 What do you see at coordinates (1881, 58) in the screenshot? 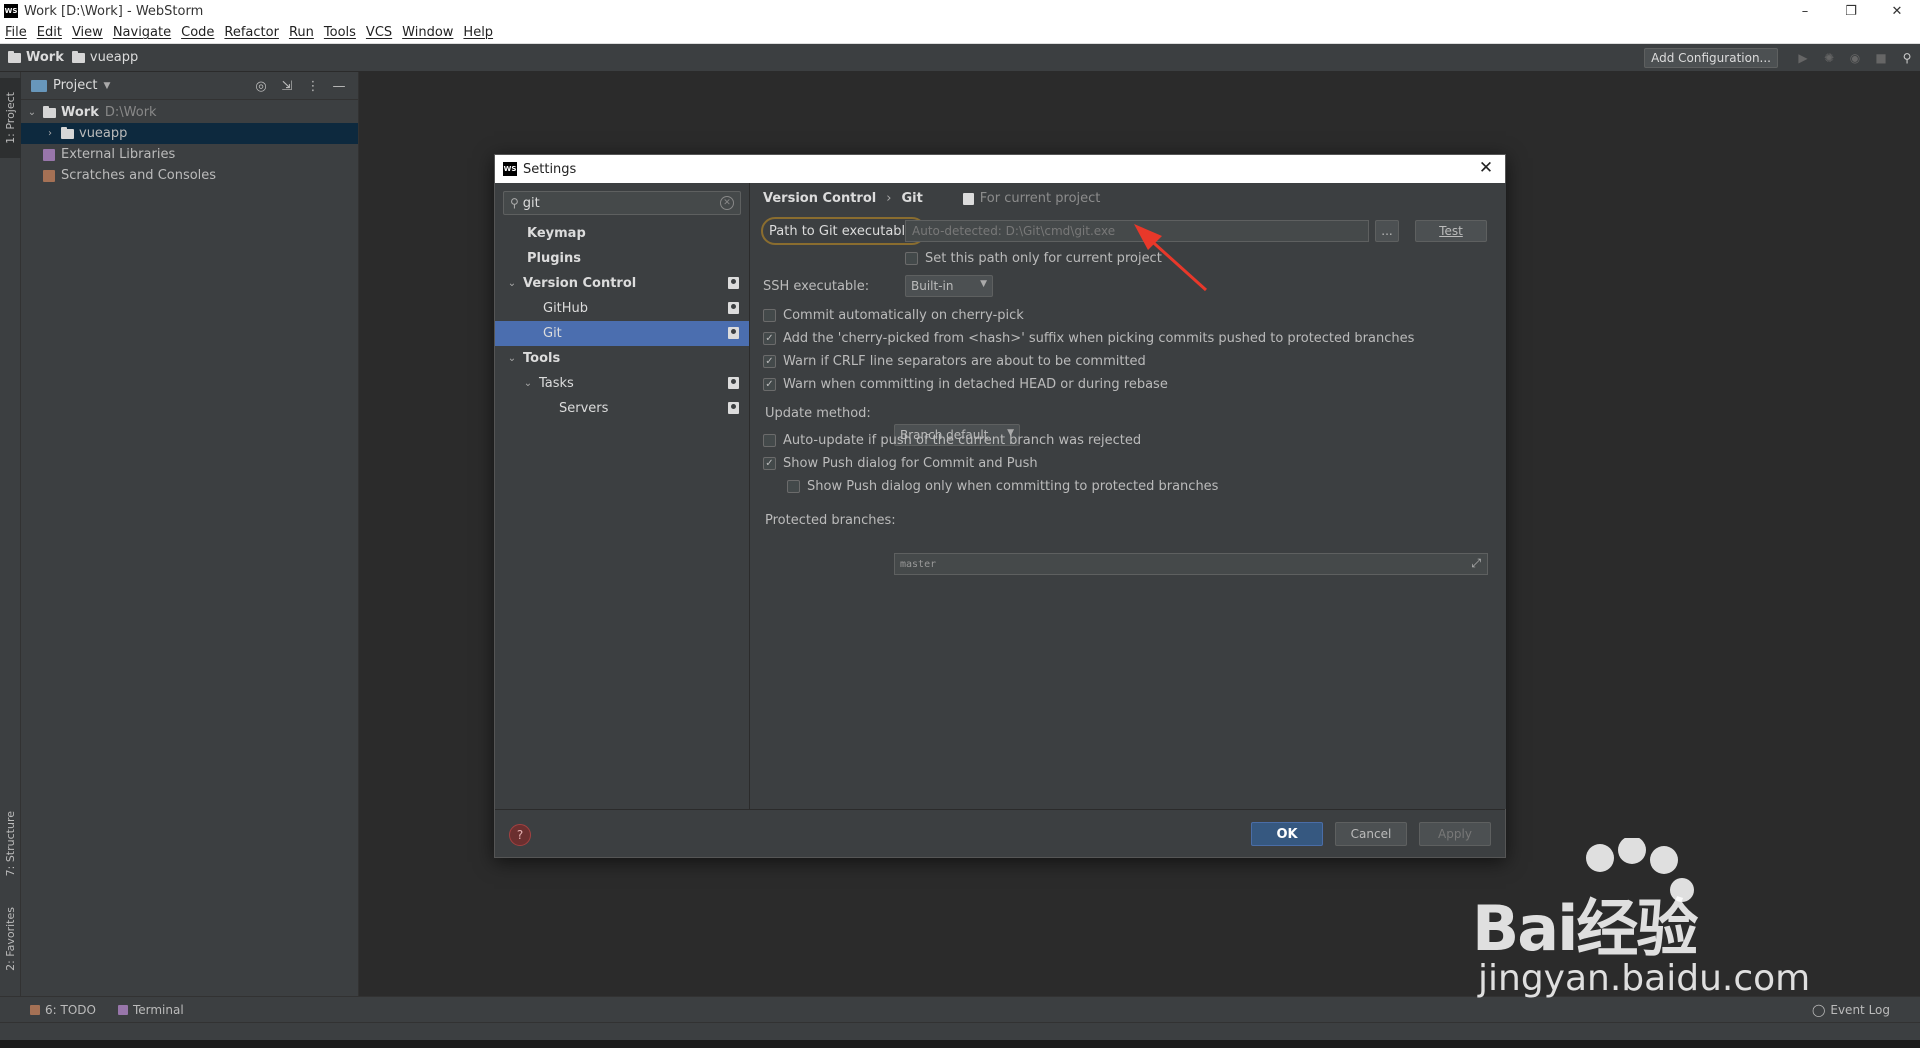
I see `stop-icon: ■` at bounding box center [1881, 58].